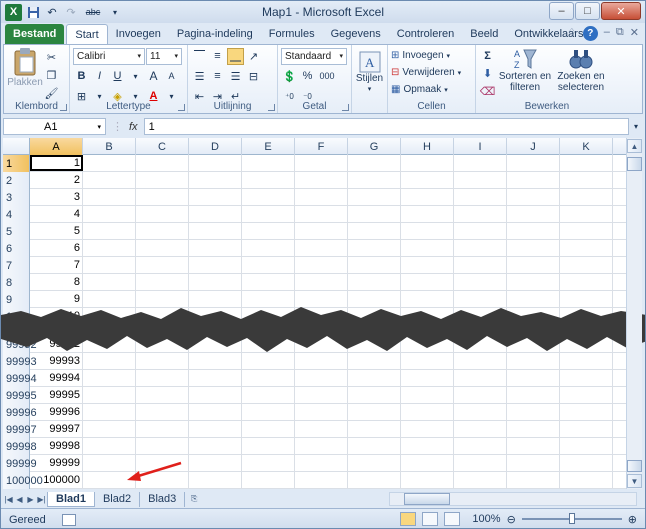 This screenshot has height=529, width=646. Describe the element at coordinates (19, 499) in the screenshot. I see `prev-sheet-icon: ◀` at that location.